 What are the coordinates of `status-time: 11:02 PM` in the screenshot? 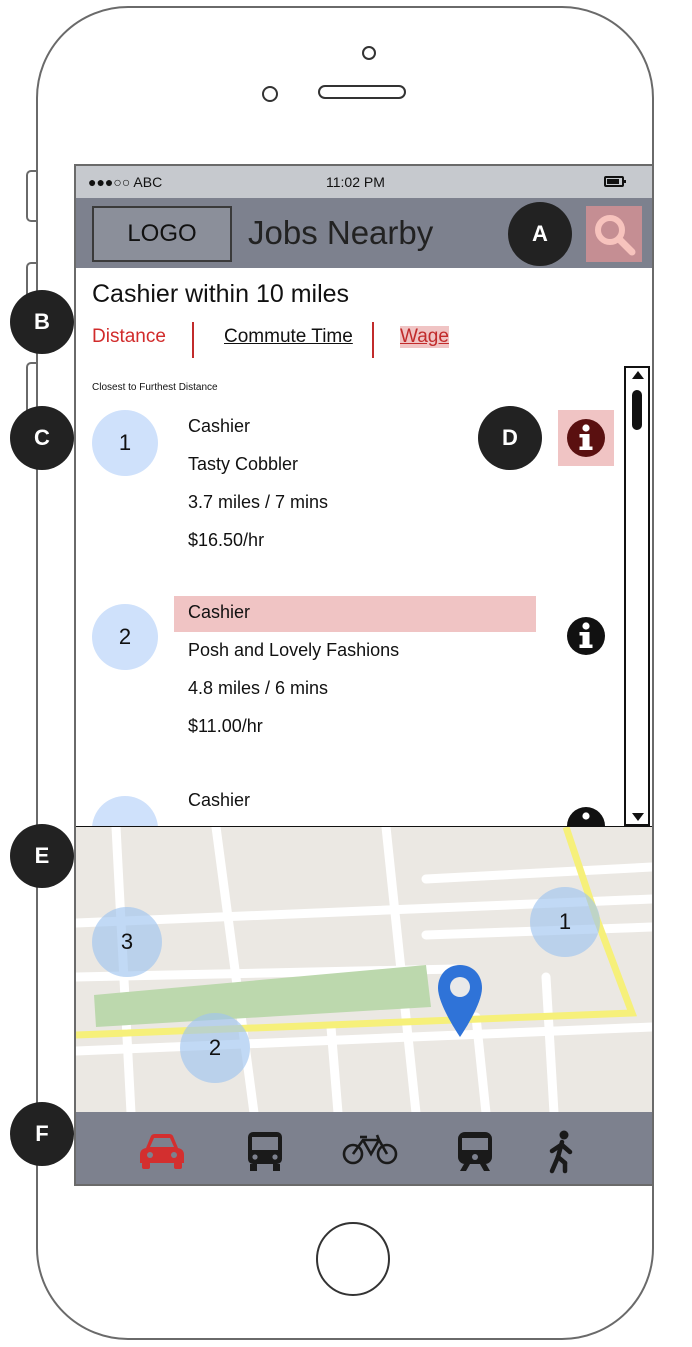 It's located at (355, 182).